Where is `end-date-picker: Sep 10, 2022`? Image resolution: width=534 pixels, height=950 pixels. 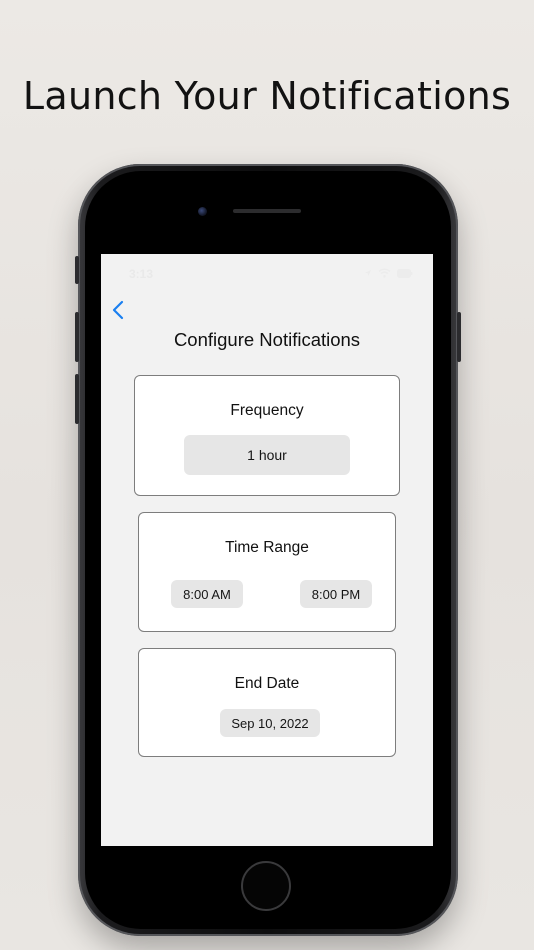 end-date-picker: Sep 10, 2022 is located at coordinates (270, 723).